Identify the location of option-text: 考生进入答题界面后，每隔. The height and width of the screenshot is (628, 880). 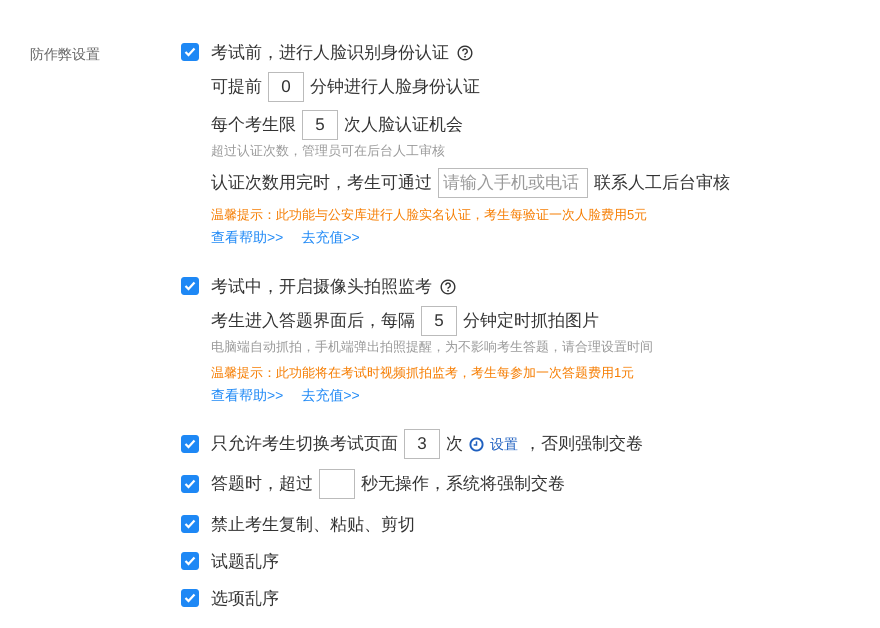
(313, 321).